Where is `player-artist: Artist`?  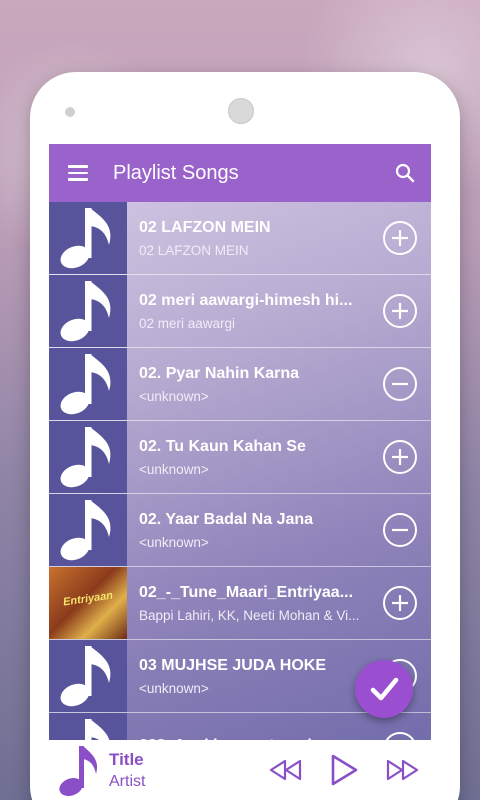 player-artist: Artist is located at coordinates (127, 781).